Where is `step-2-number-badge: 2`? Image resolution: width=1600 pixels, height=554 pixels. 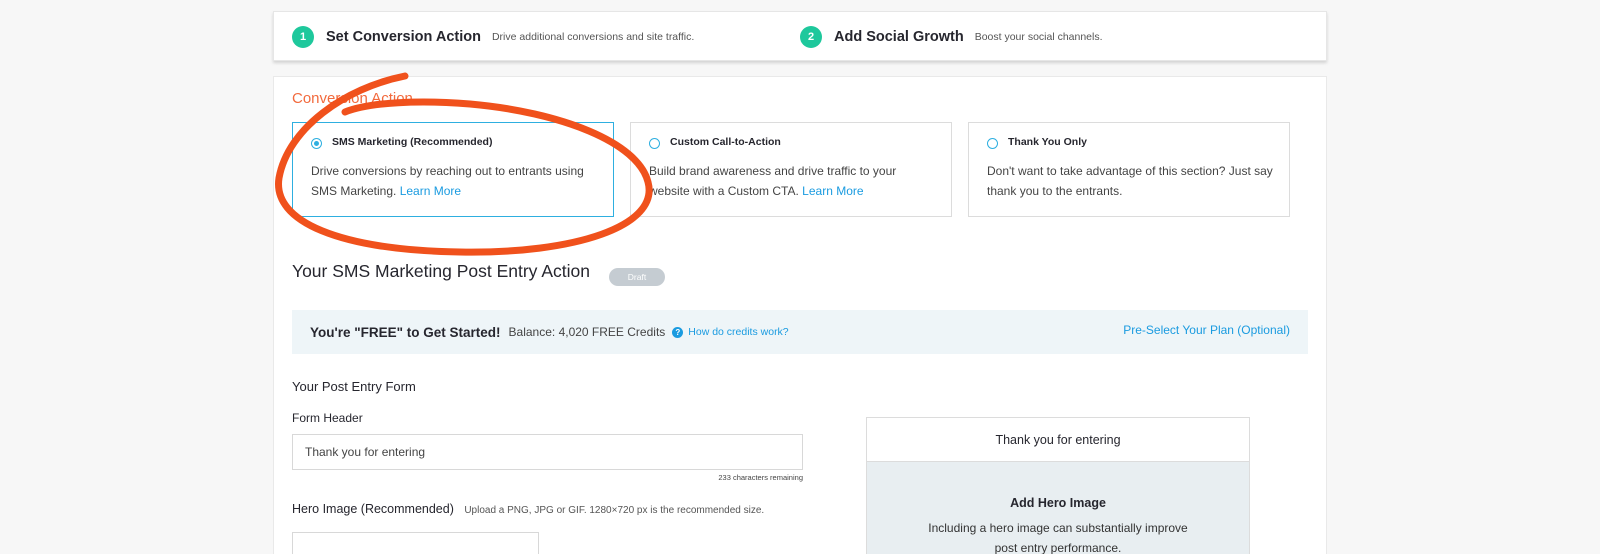
step-2-number-badge: 2 is located at coordinates (811, 37).